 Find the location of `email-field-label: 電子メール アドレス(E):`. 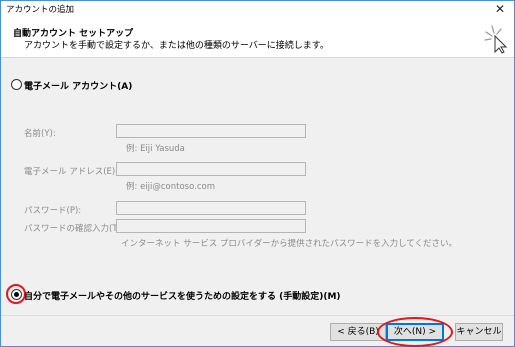

email-field-label: 電子メール アドレス(E): is located at coordinates (71, 172).